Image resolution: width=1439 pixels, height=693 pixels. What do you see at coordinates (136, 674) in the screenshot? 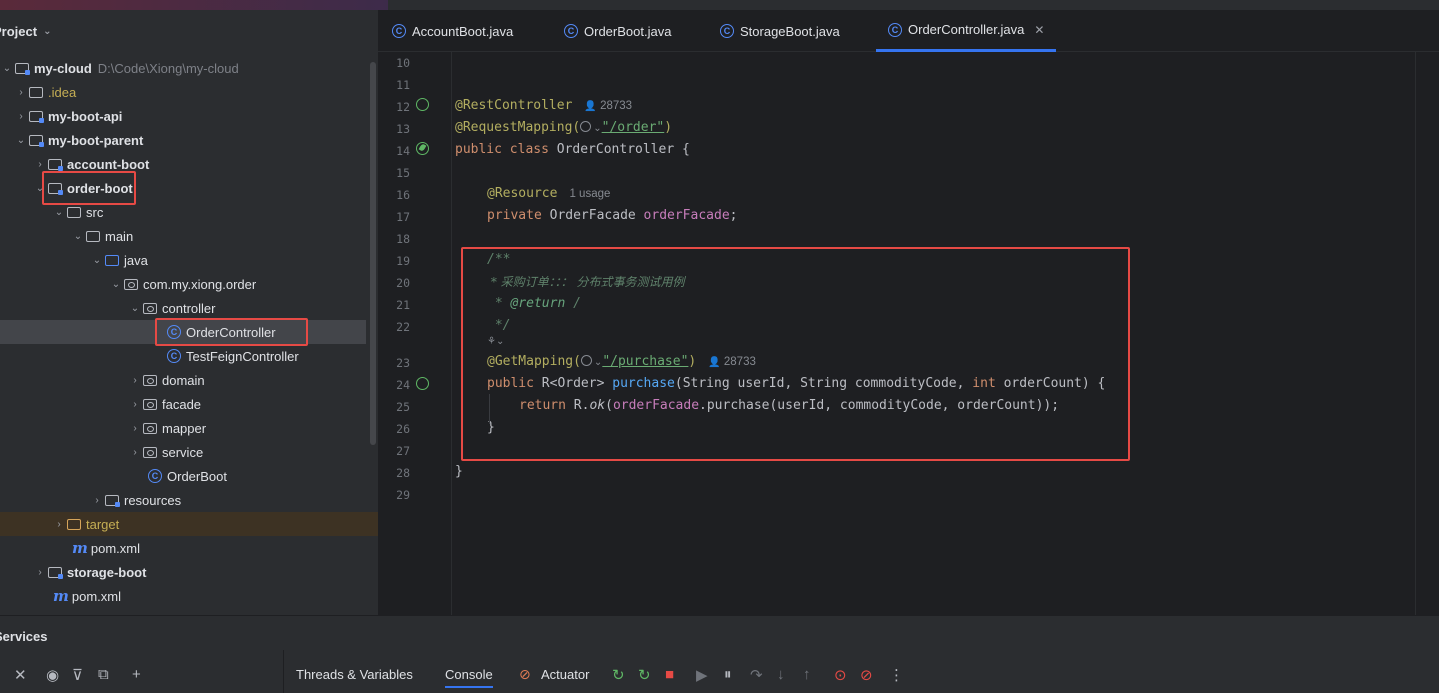
I see `add-icon: +` at bounding box center [136, 674].